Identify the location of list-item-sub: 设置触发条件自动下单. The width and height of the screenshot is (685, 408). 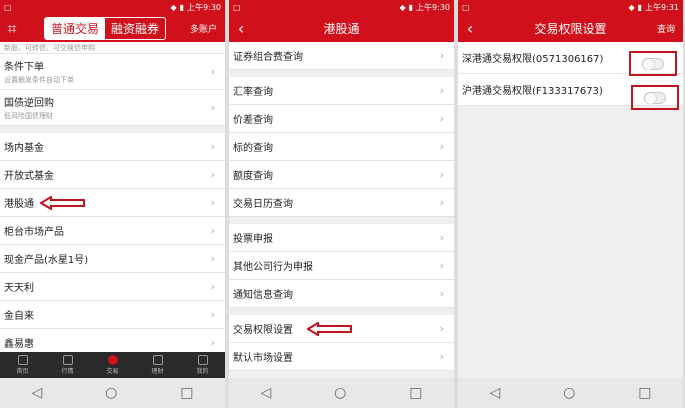
(39, 80).